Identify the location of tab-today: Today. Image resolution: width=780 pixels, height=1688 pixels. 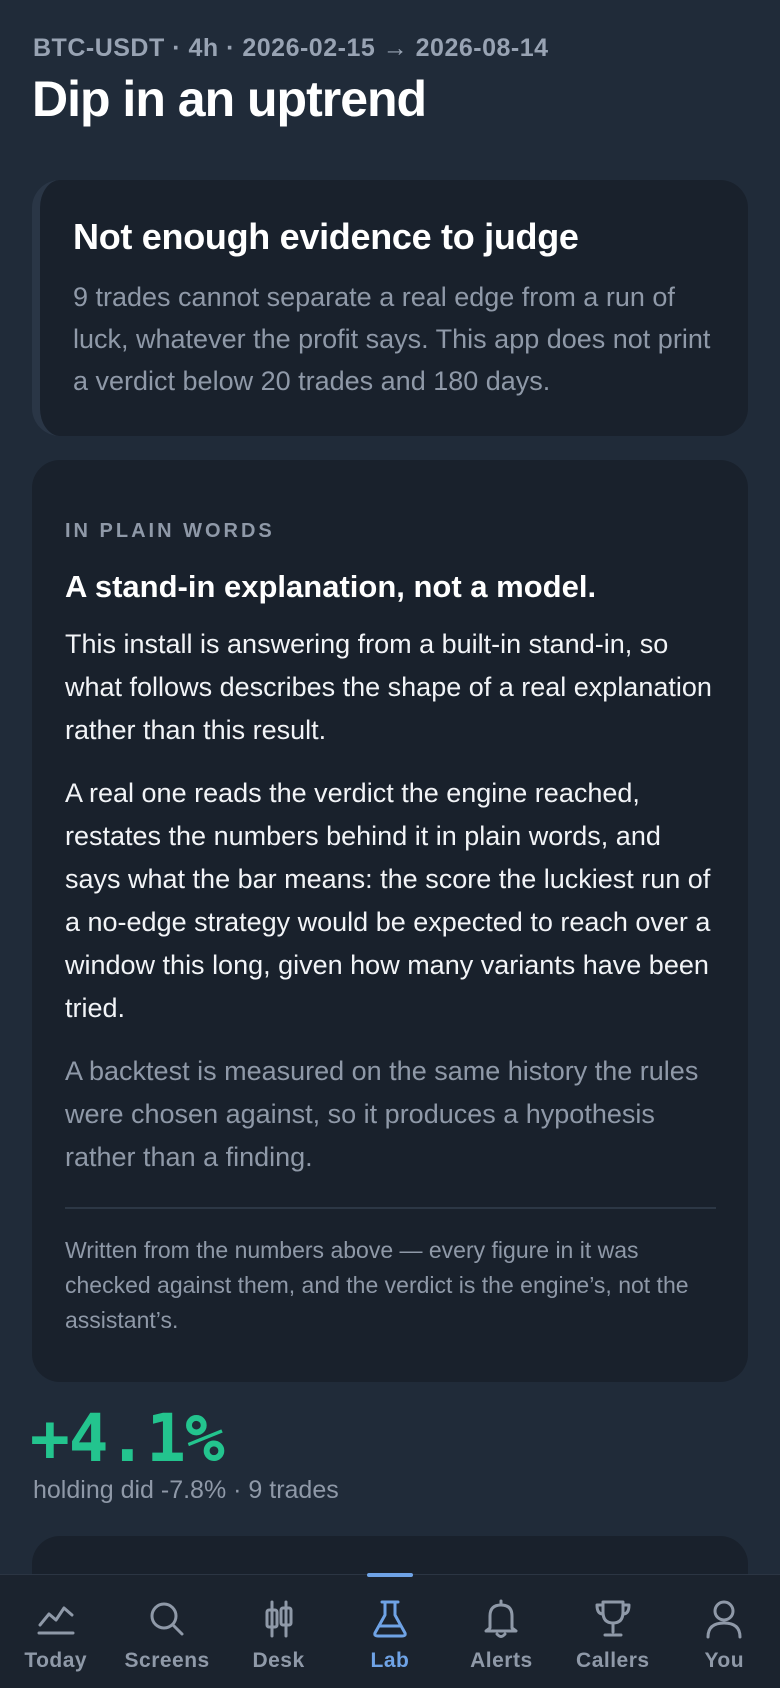
(55, 1631).